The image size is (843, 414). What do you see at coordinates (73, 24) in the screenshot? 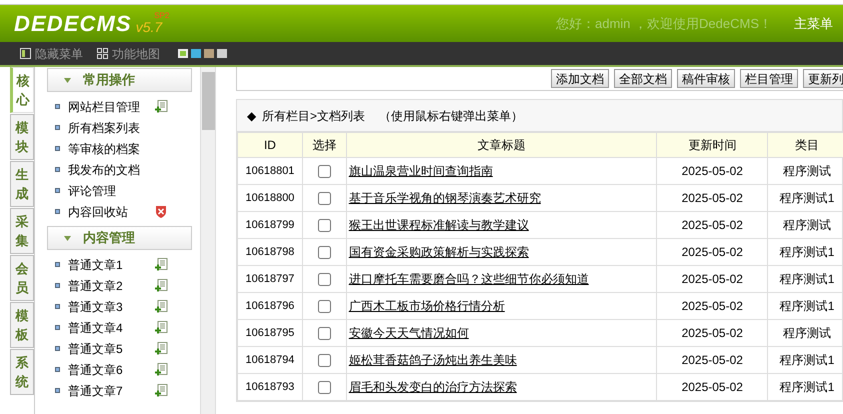
I see `logo: DEDECMS` at bounding box center [73, 24].